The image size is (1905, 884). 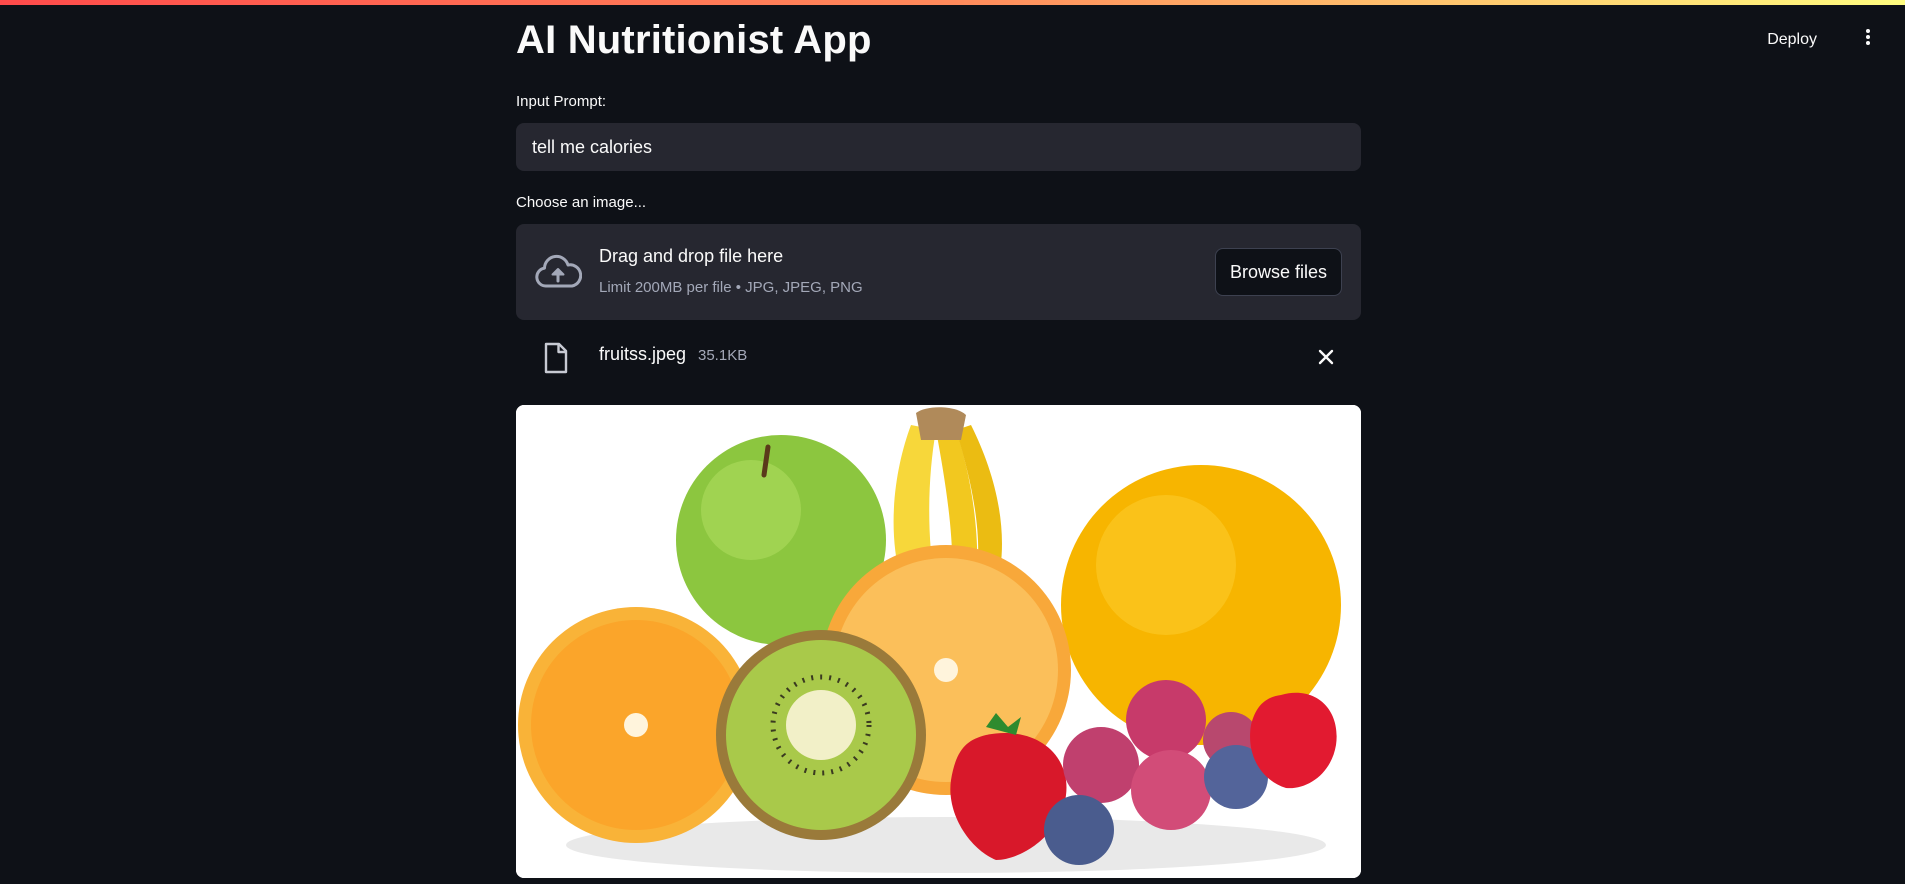 I want to click on blueberry, so click(x=1079, y=830).